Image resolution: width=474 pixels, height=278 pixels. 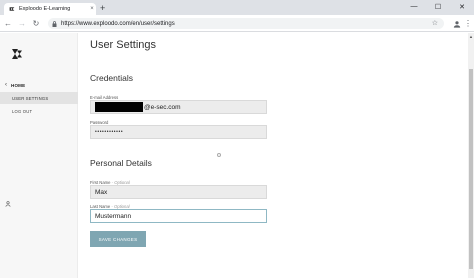 I want to click on last-name-value: Mustermann, so click(x=113, y=216).